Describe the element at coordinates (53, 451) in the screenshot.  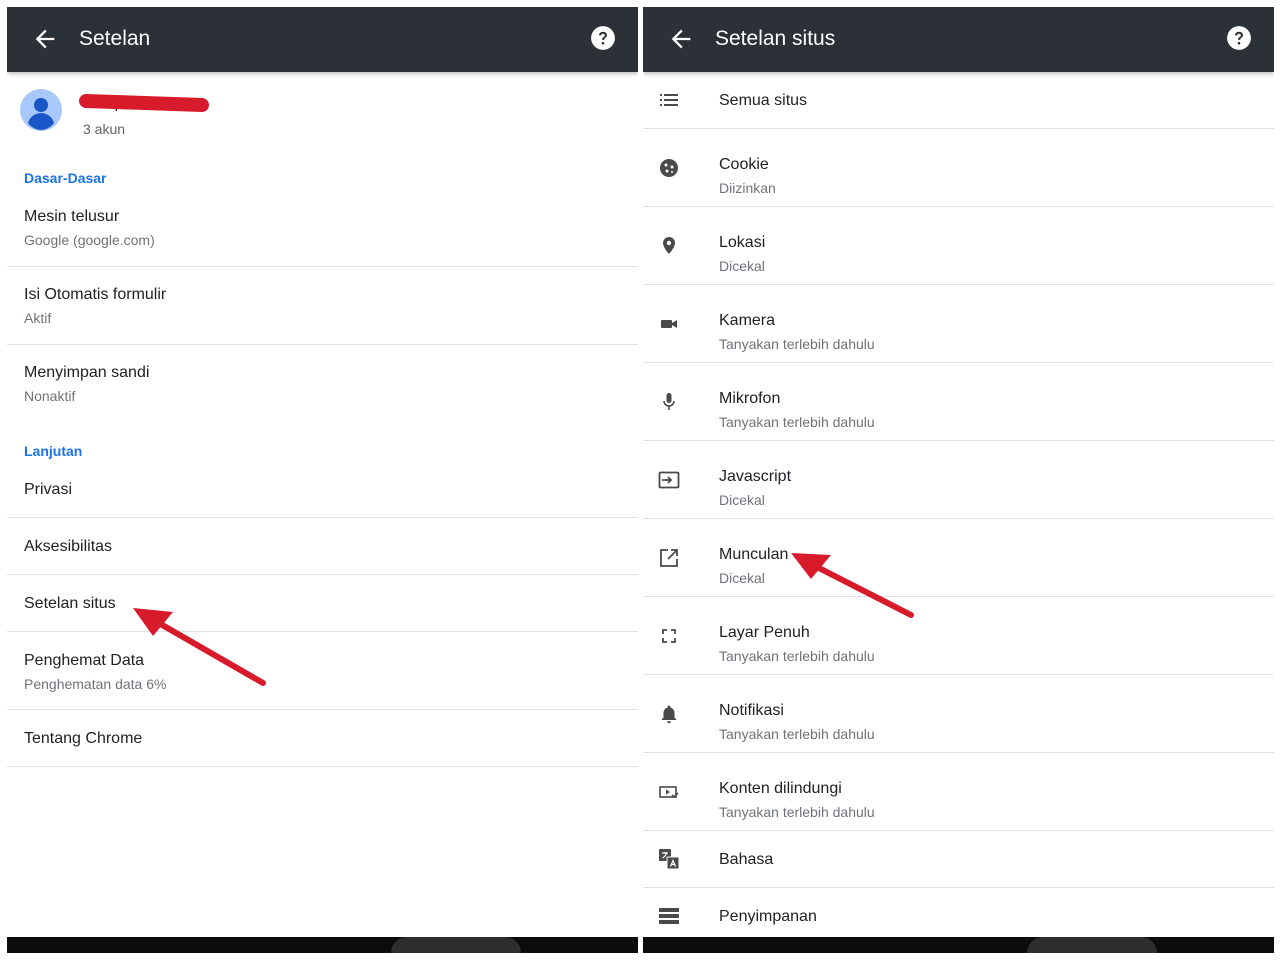
I see `section-header-advanced: Lanjutan` at that location.